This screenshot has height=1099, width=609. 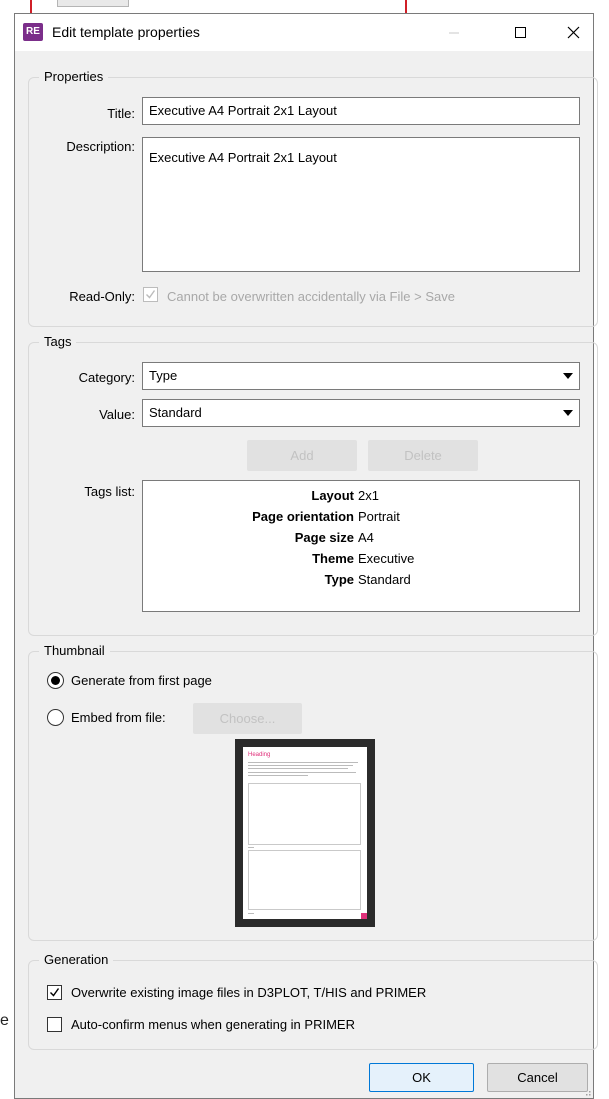 I want to click on maximize-icon, so click(x=520, y=32).